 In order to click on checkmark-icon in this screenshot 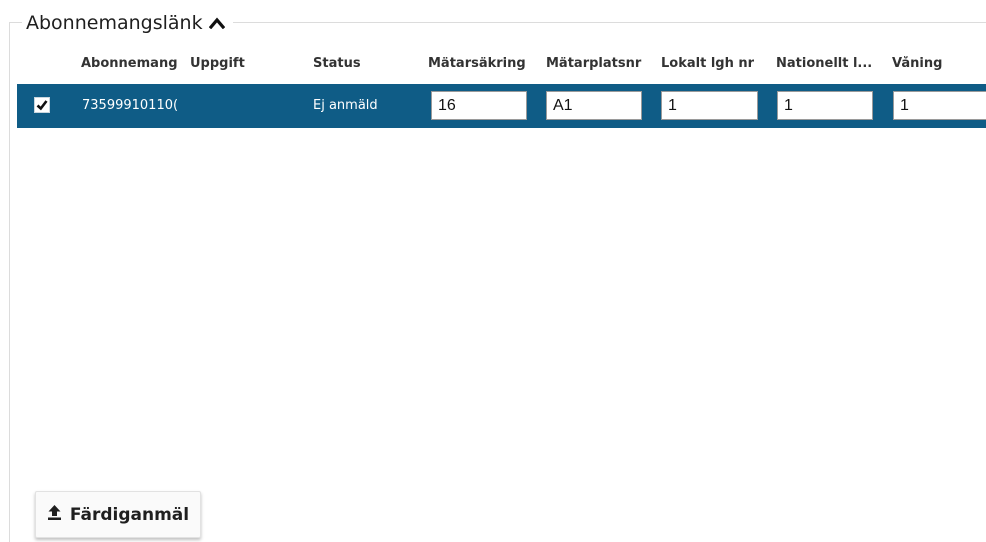, I will do `click(42, 105)`.